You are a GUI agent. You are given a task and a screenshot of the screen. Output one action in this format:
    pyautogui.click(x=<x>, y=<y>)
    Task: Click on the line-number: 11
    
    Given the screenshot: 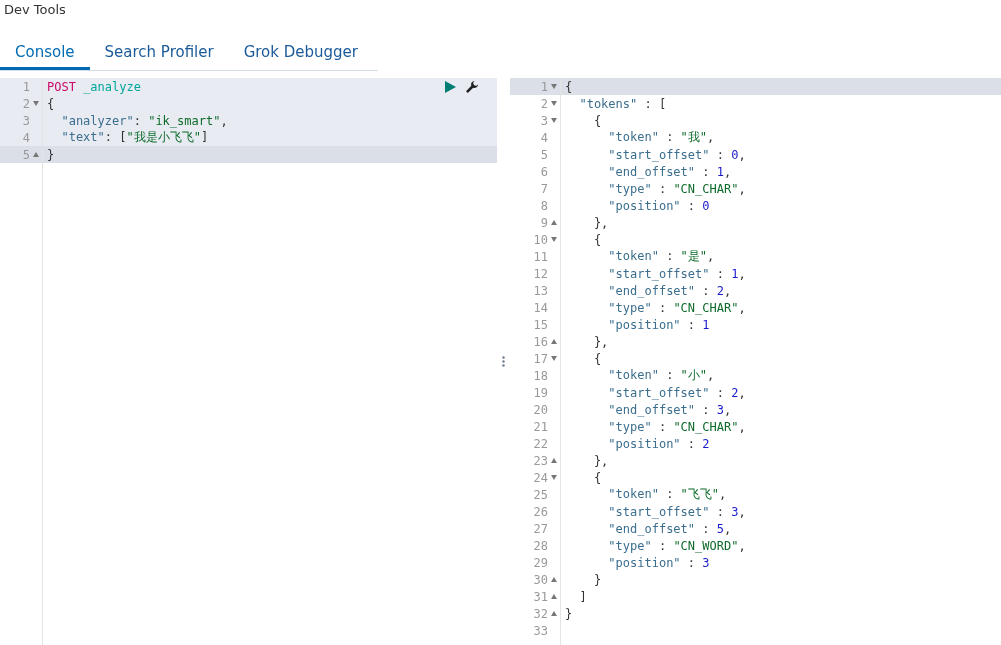 What is the action you would take?
    pyautogui.click(x=540, y=256)
    